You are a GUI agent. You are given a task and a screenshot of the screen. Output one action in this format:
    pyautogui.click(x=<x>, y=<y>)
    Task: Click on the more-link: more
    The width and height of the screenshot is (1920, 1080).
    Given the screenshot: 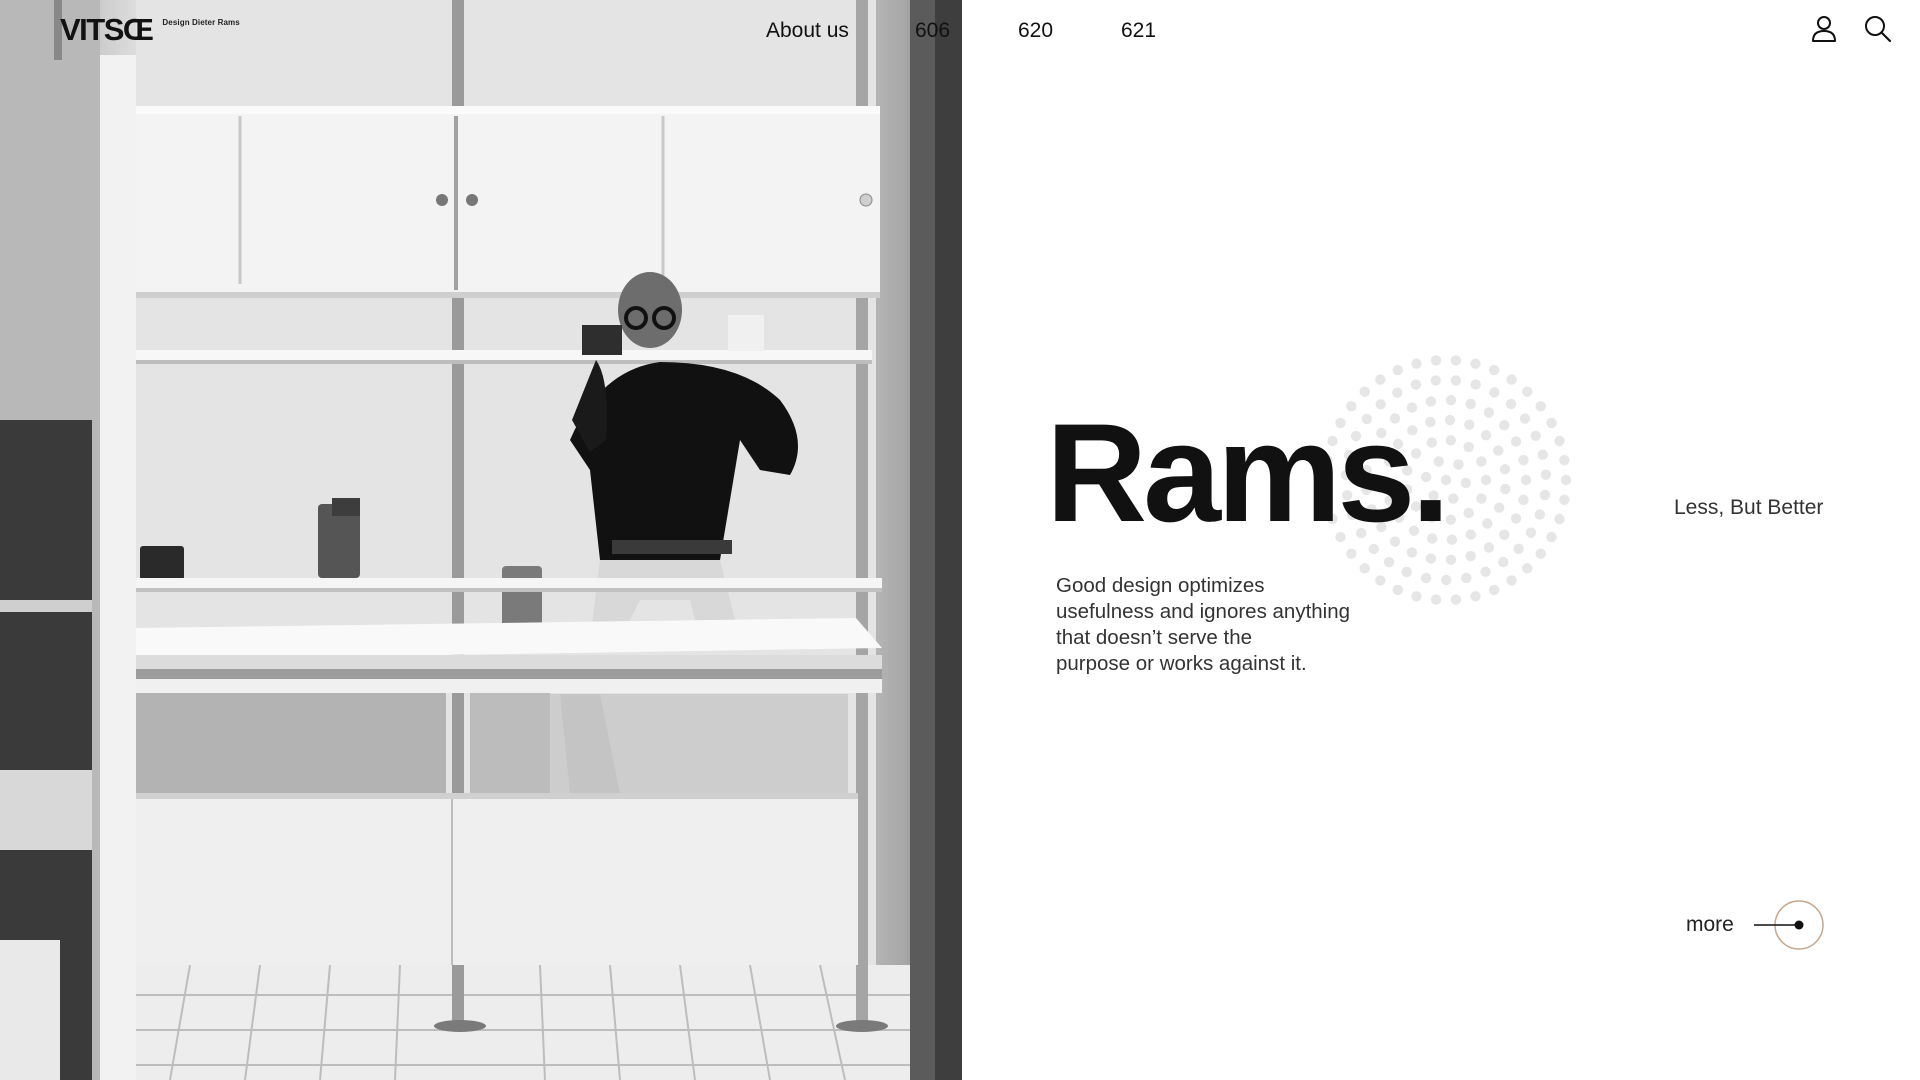 What is the action you would take?
    pyautogui.click(x=1756, y=925)
    